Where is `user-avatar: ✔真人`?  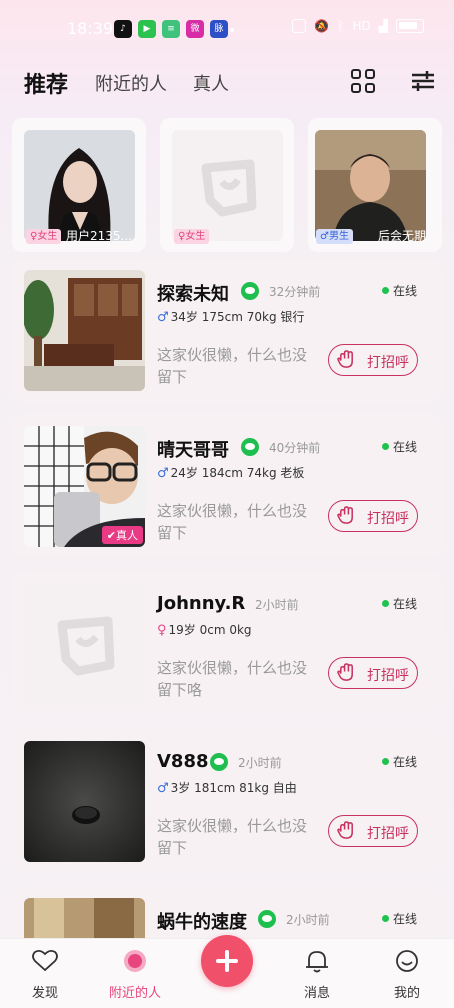 user-avatar: ✔真人 is located at coordinates (84, 486).